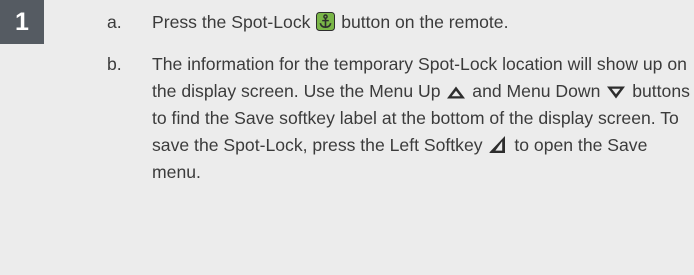  I want to click on step-letter: a., so click(114, 22).